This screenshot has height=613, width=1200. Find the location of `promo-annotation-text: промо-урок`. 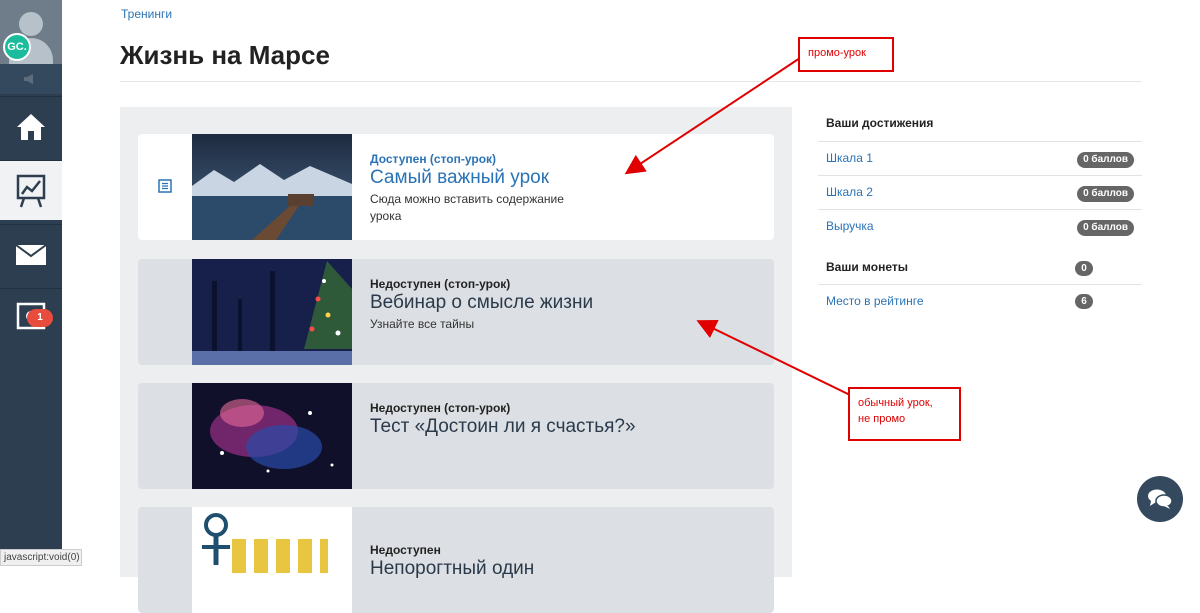

promo-annotation-text: промо-урок is located at coordinates (837, 53).